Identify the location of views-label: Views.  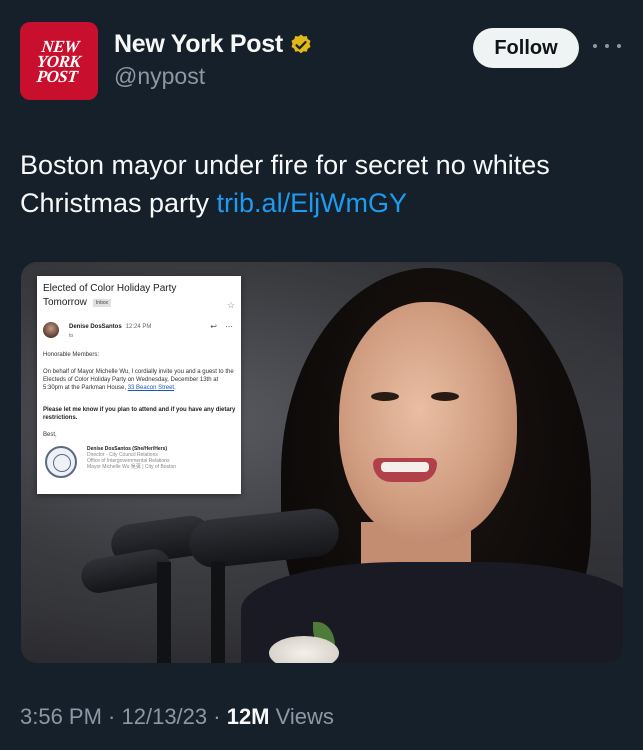
(301, 716).